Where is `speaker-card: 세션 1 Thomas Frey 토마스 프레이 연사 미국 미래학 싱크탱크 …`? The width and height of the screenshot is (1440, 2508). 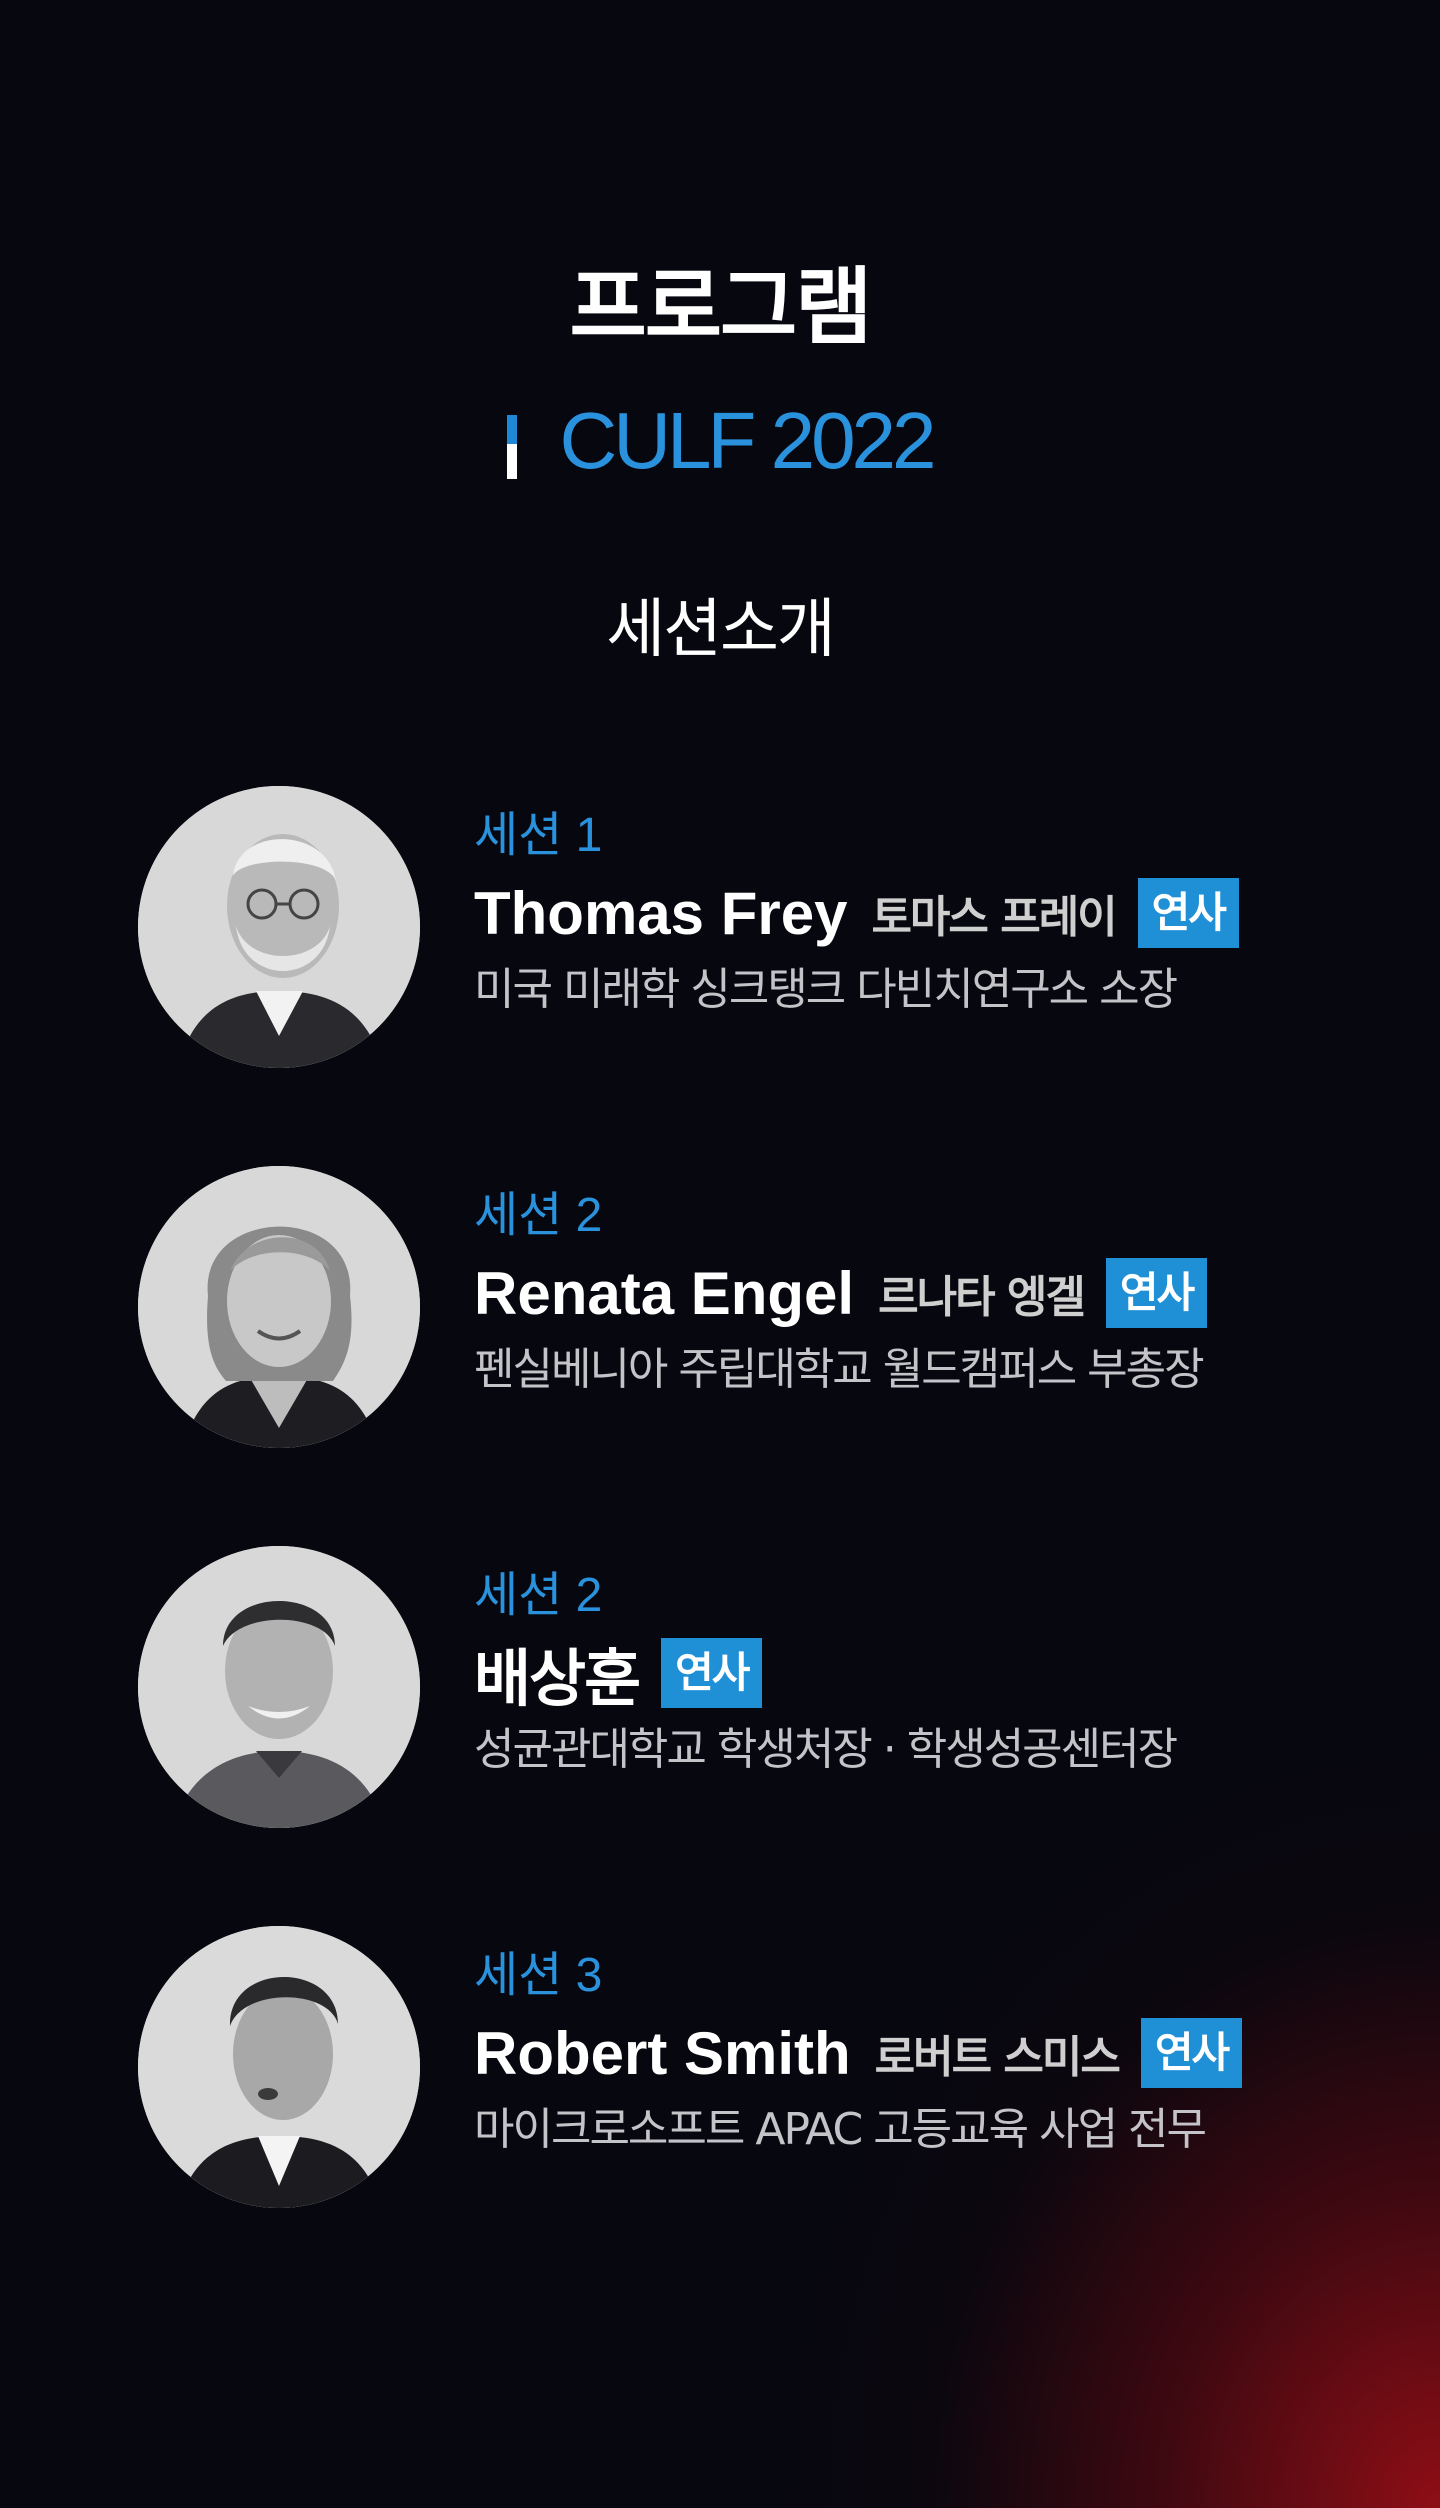 speaker-card: 세션 1 Thomas Frey 토마스 프레이 연사 미국 미래학 싱크탱크 … is located at coordinates (720, 931).